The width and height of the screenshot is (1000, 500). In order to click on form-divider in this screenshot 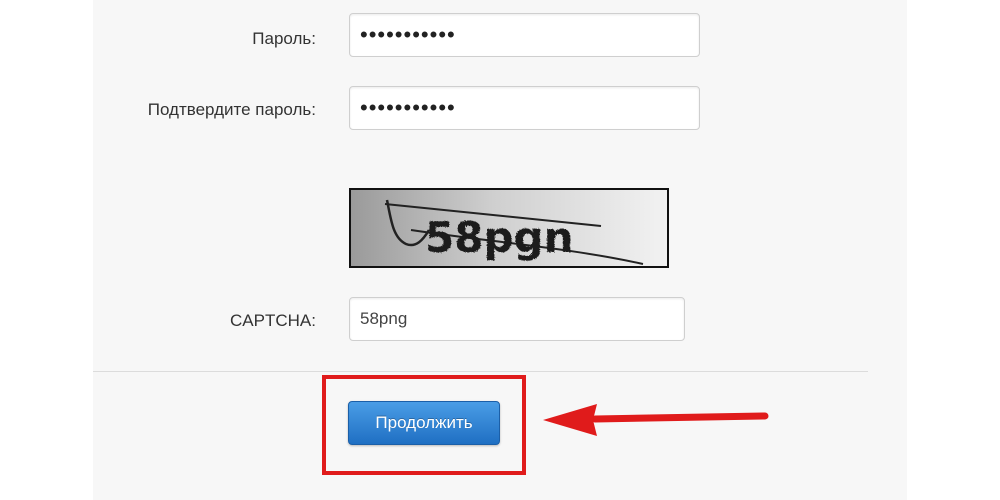, I will do `click(480, 371)`.